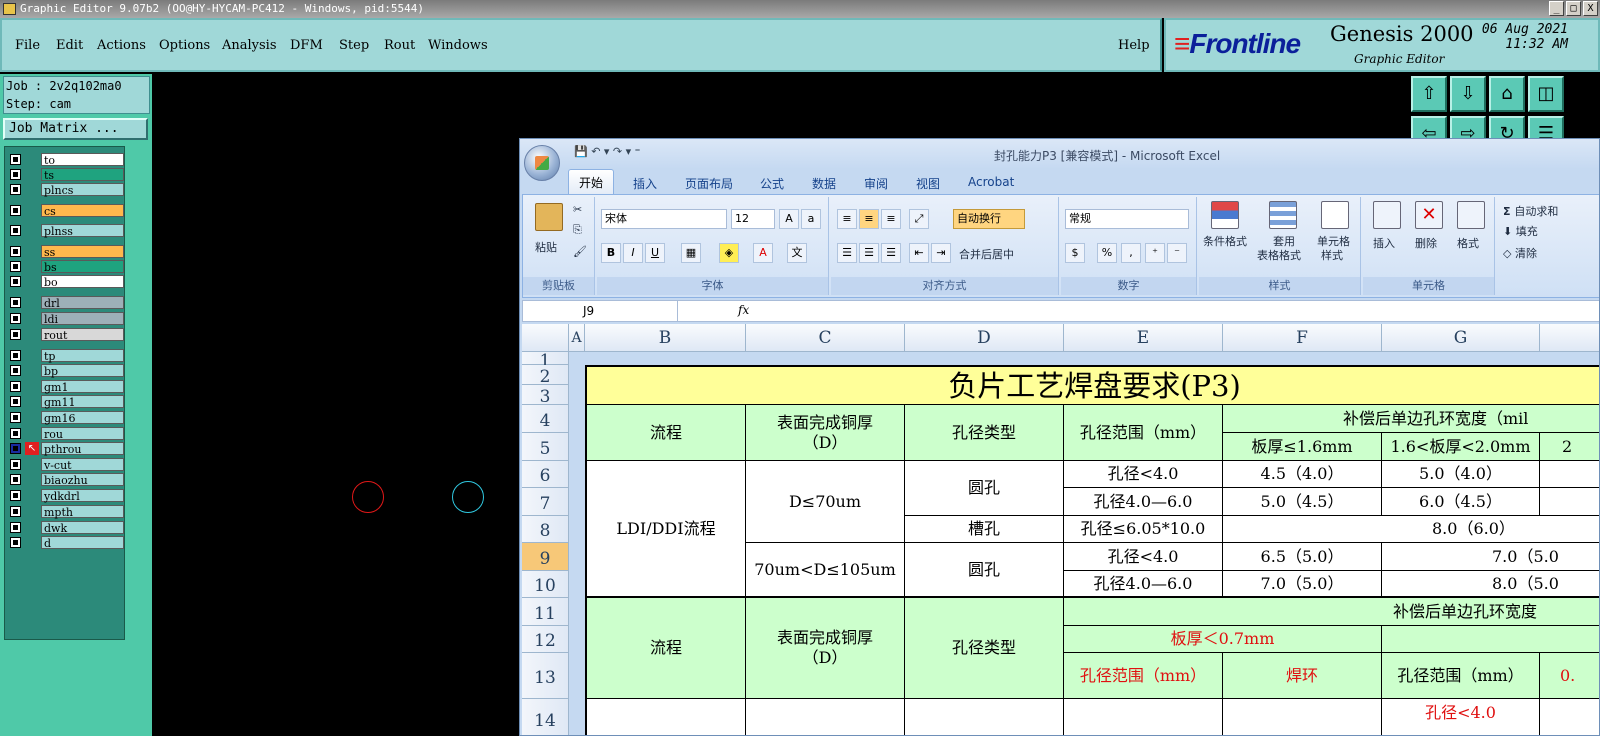 This screenshot has height=736, width=1600. What do you see at coordinates (989, 219) in the screenshot?
I see `wrap-text-button: 自动换行` at bounding box center [989, 219].